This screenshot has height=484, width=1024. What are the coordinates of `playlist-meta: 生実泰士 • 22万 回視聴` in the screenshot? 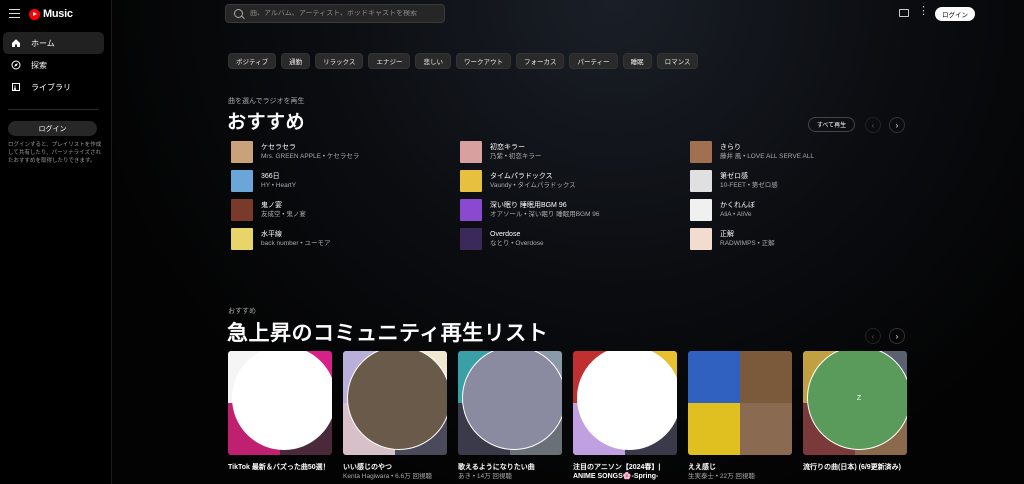 It's located at (721, 476).